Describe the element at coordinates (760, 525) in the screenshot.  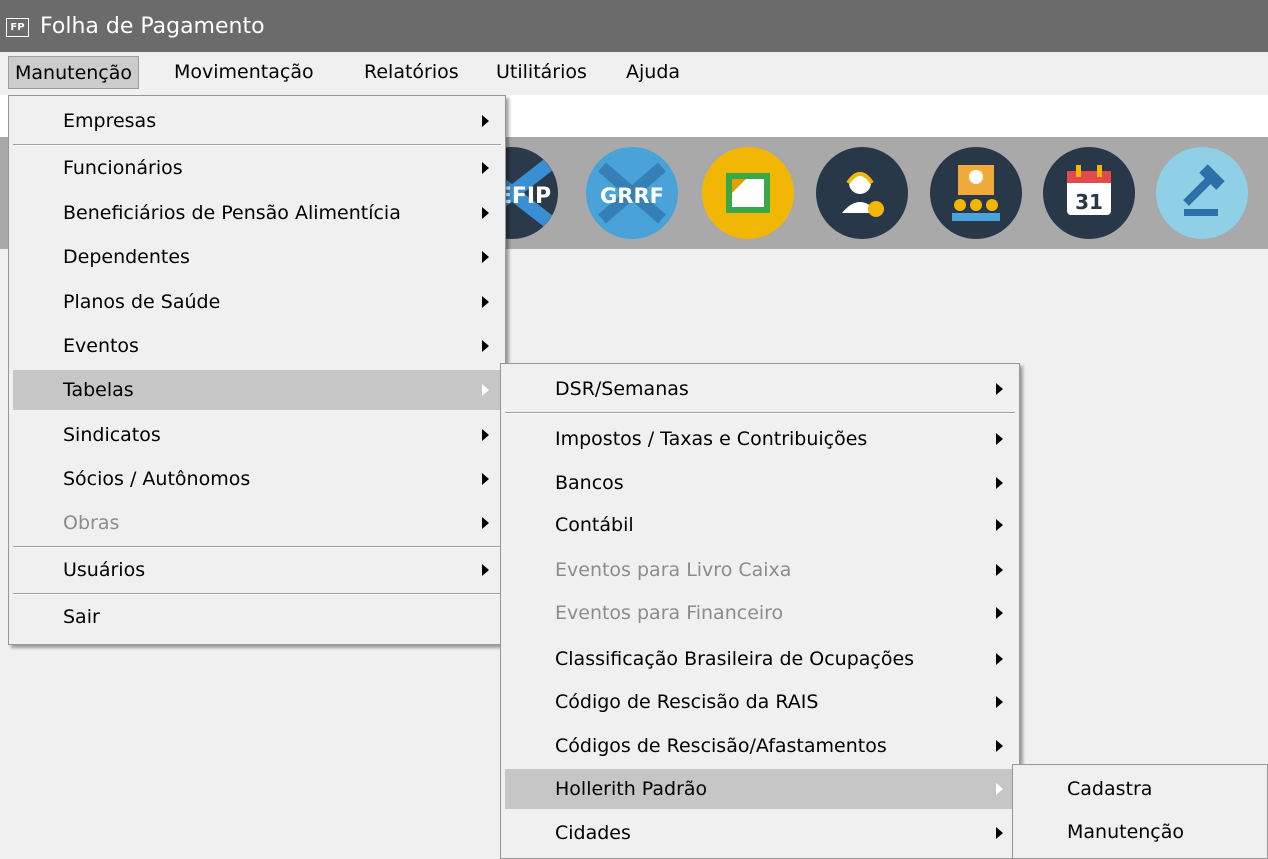
I see `menu-item-contabil: Contábil` at that location.